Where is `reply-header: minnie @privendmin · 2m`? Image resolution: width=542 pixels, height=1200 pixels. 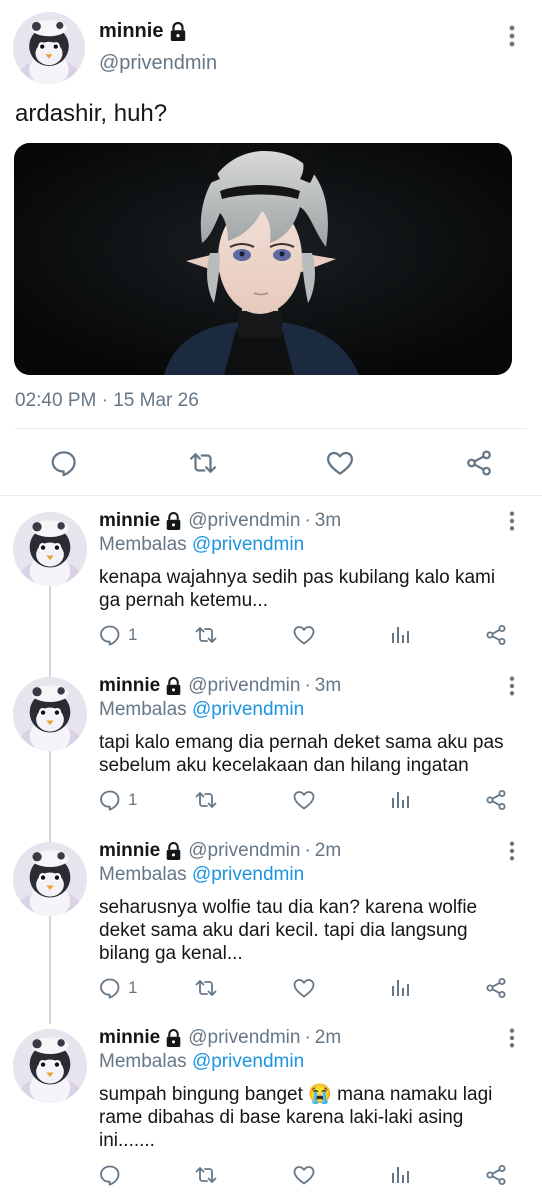
reply-header: minnie @privendmin · 2m is located at coordinates (220, 1038).